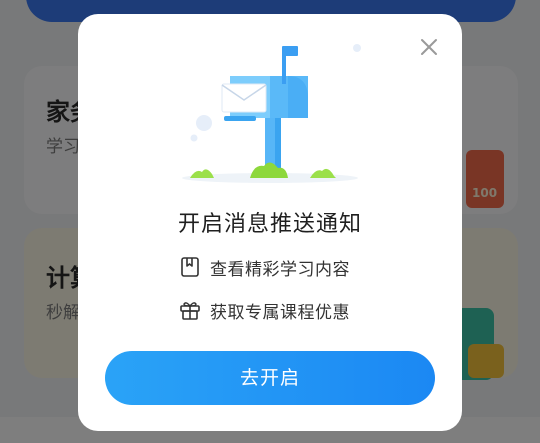 This screenshot has height=443, width=540. What do you see at coordinates (190, 267) in the screenshot?
I see `bookmark-icon` at bounding box center [190, 267].